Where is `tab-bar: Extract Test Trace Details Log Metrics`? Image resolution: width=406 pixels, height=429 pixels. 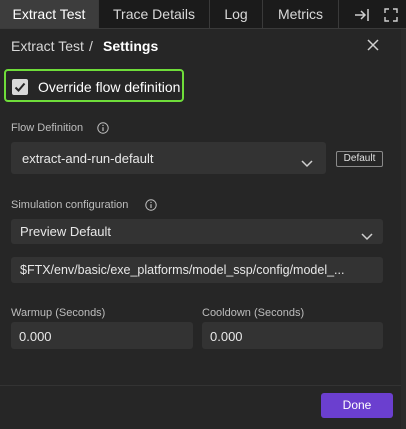 tab-bar: Extract Test Trace Details Log Metrics is located at coordinates (203, 14).